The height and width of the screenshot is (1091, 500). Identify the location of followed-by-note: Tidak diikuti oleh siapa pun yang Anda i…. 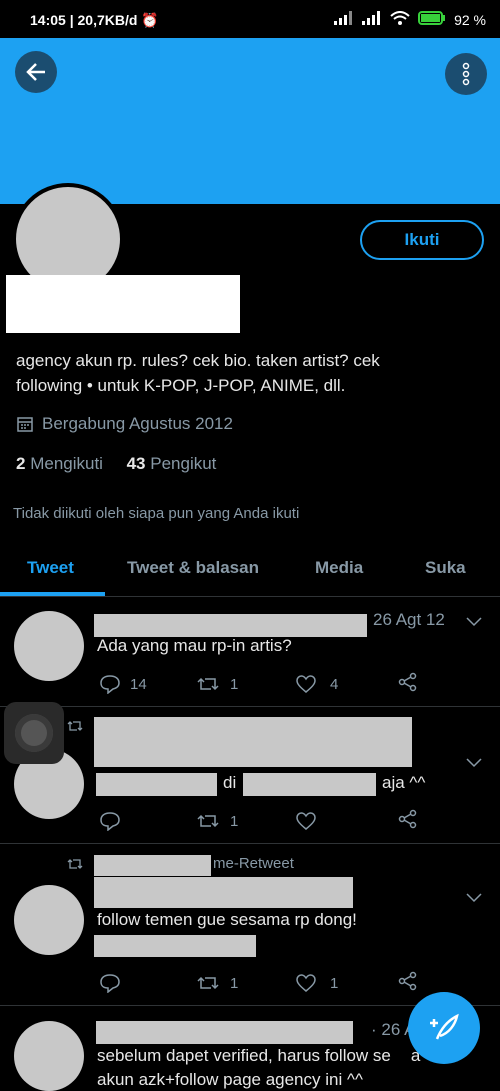
(156, 513).